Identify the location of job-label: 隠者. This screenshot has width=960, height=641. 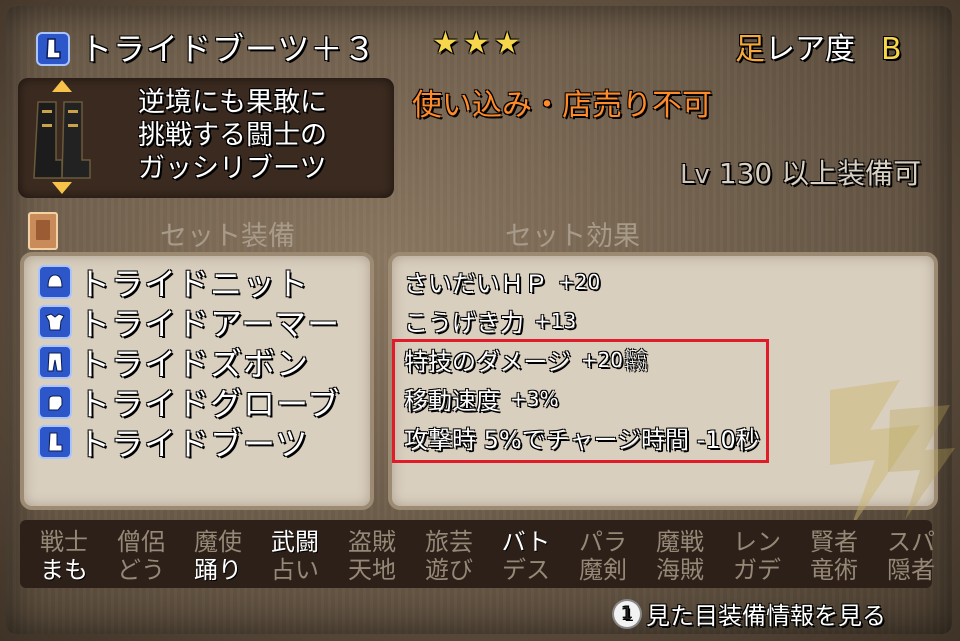
(911, 570).